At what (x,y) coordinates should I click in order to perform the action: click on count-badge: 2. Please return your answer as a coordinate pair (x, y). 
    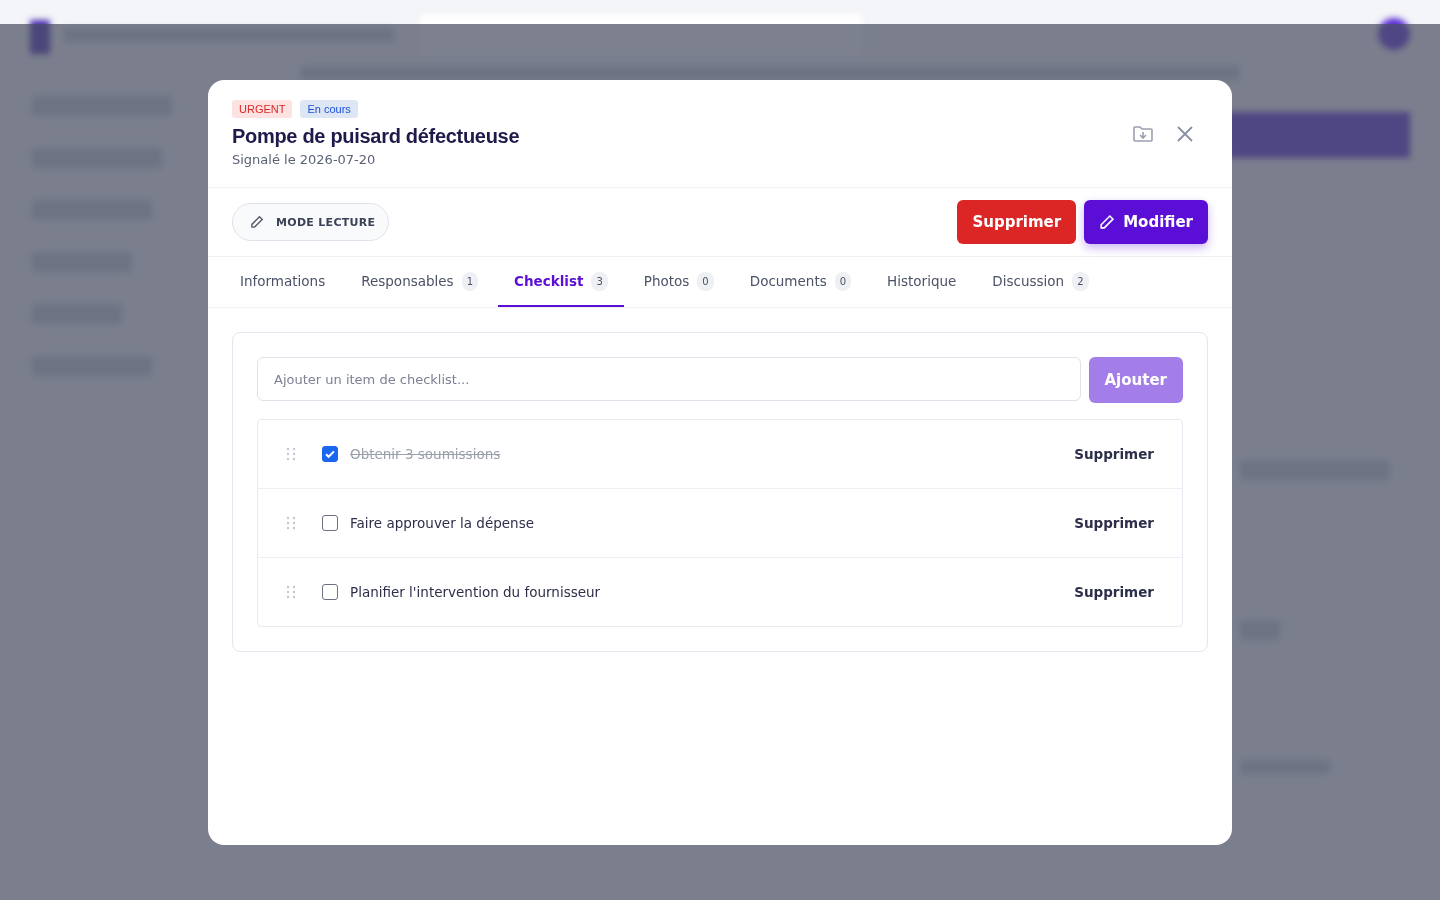
    Looking at the image, I should click on (1080, 281).